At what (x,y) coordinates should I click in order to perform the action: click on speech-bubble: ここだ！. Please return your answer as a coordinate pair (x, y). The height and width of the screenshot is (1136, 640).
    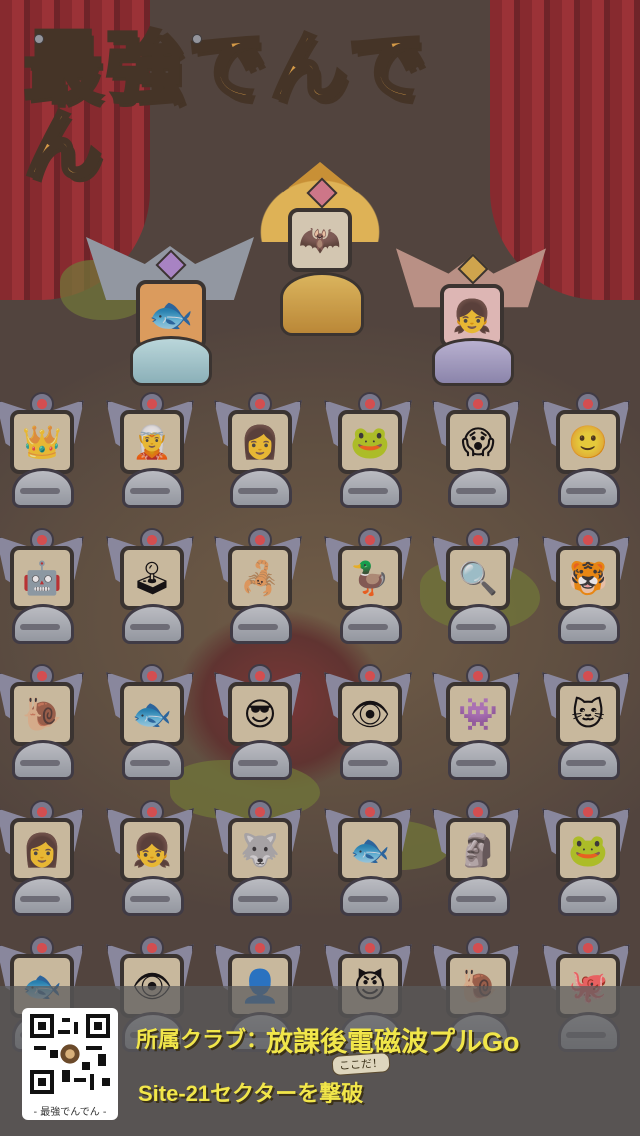
    Looking at the image, I should click on (361, 1064).